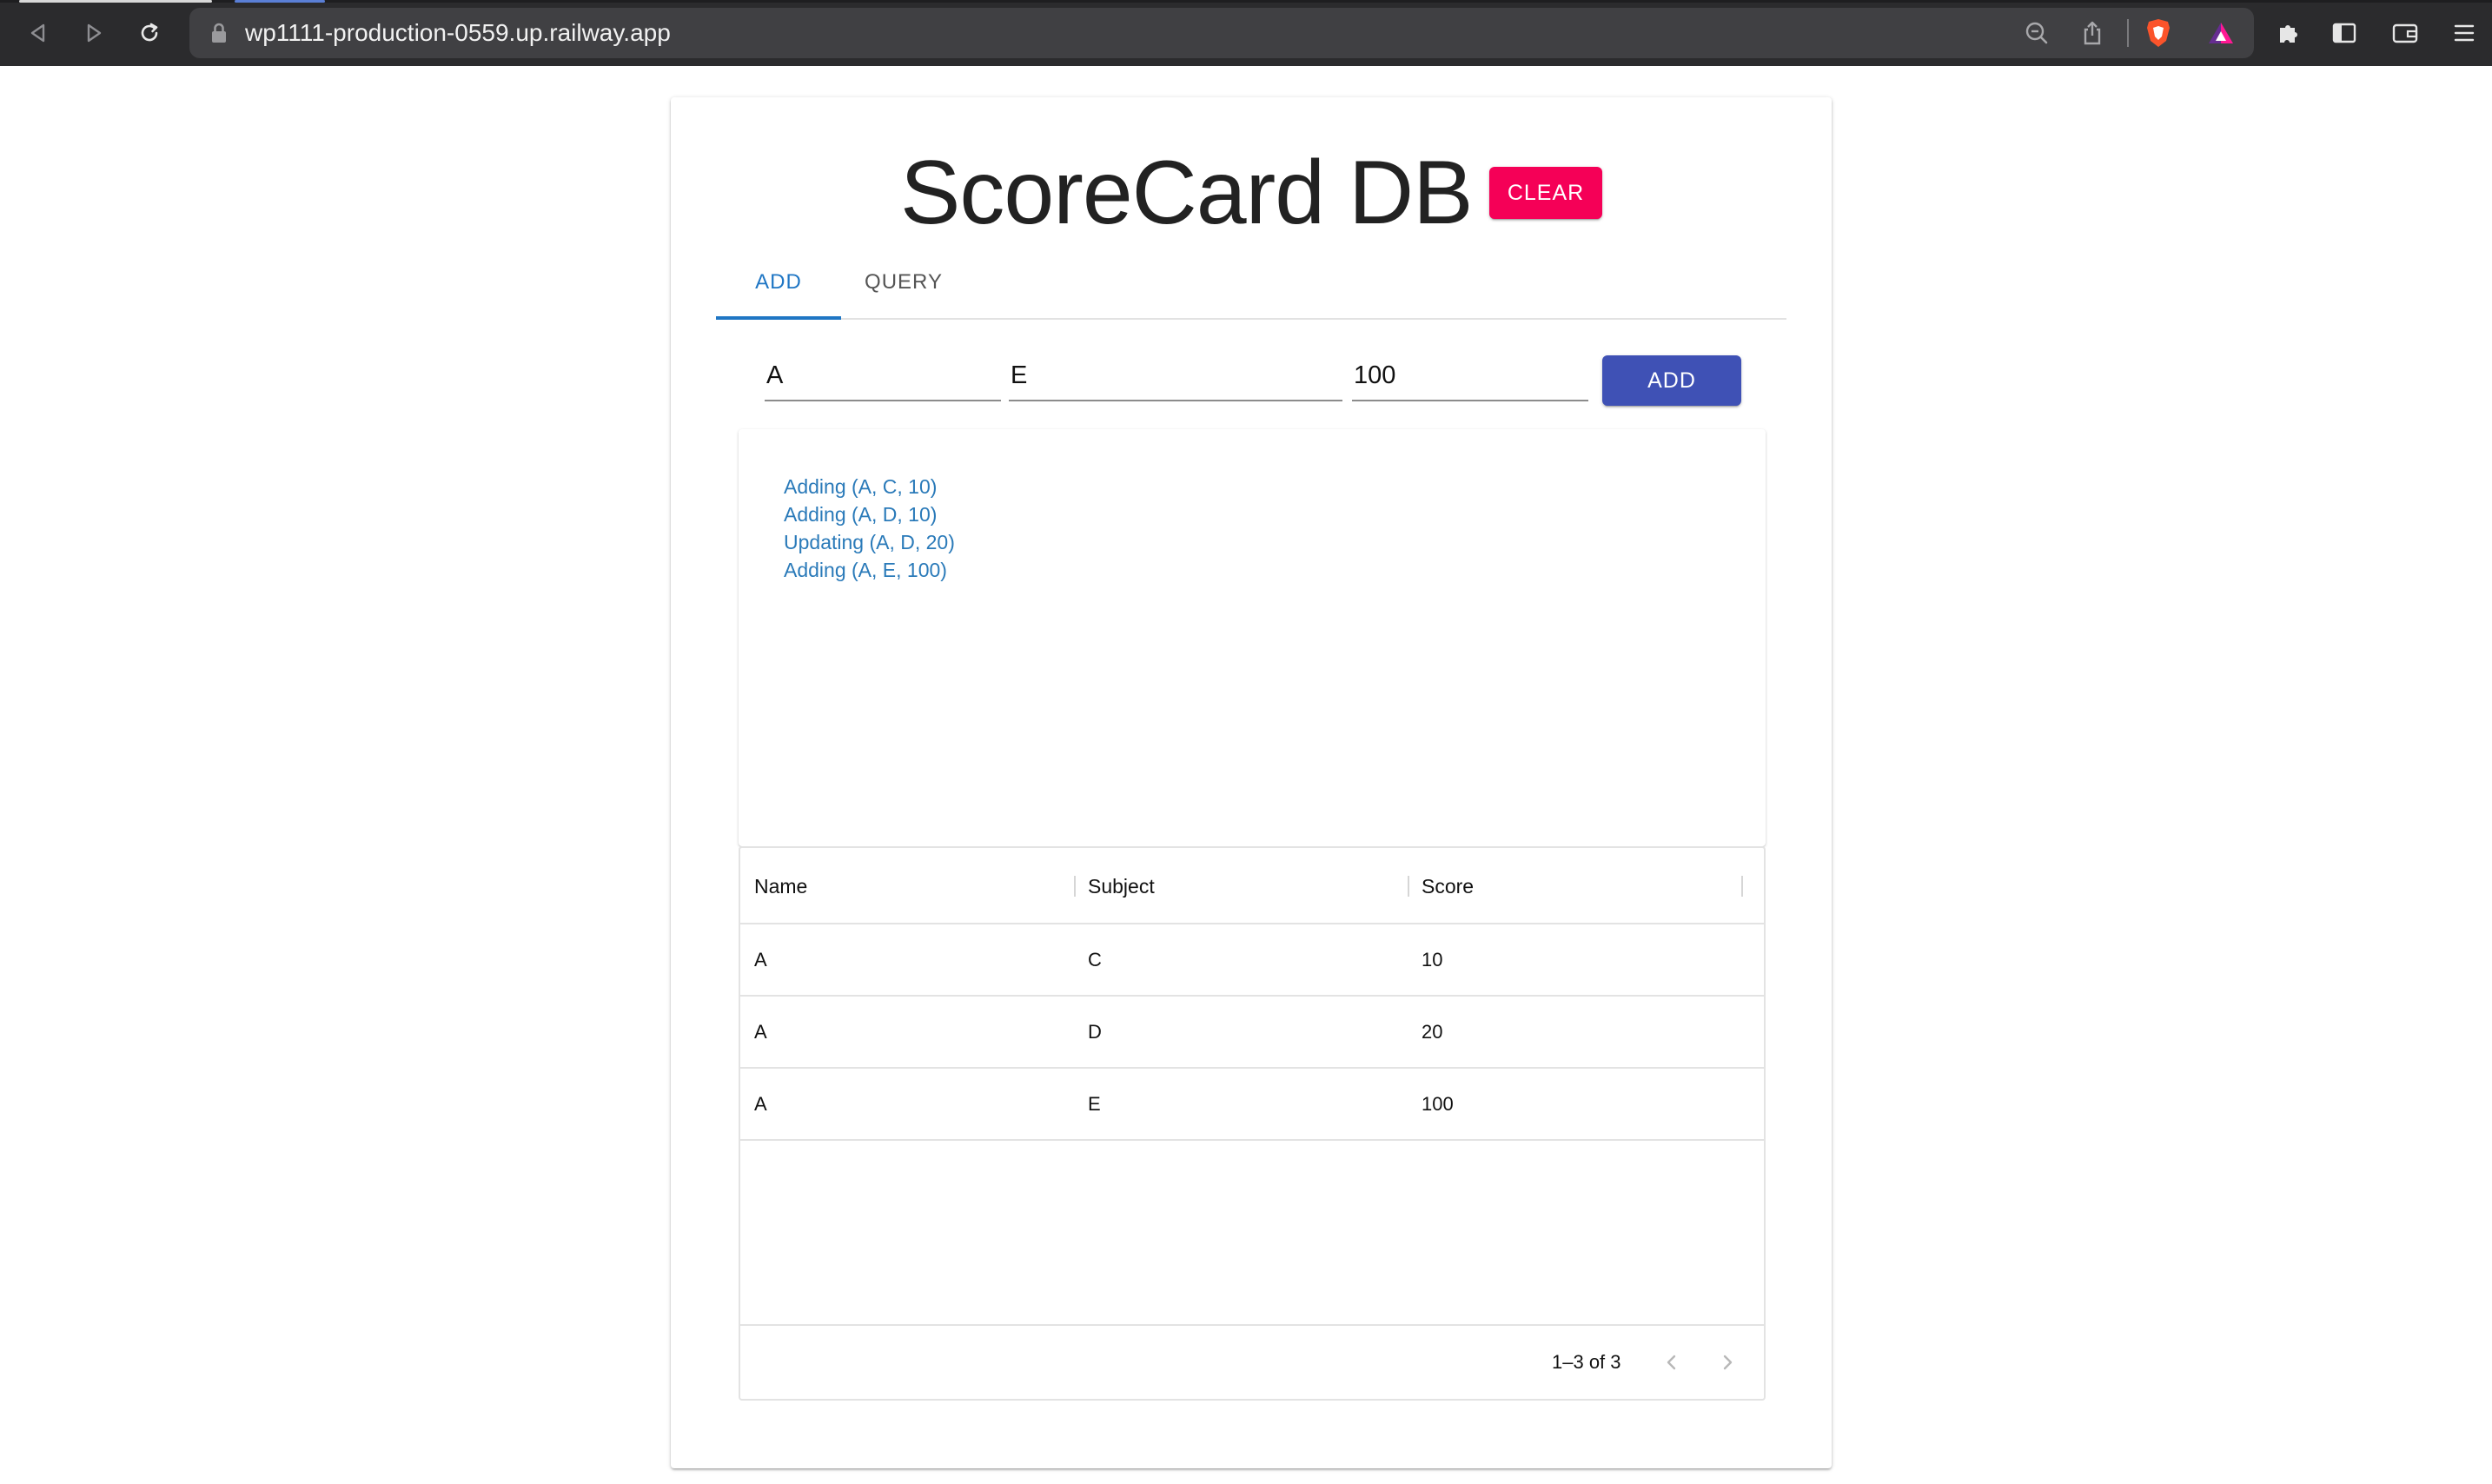 The height and width of the screenshot is (1484, 2492). Describe the element at coordinates (778, 318) in the screenshot. I see `active-tab-indicator` at that location.